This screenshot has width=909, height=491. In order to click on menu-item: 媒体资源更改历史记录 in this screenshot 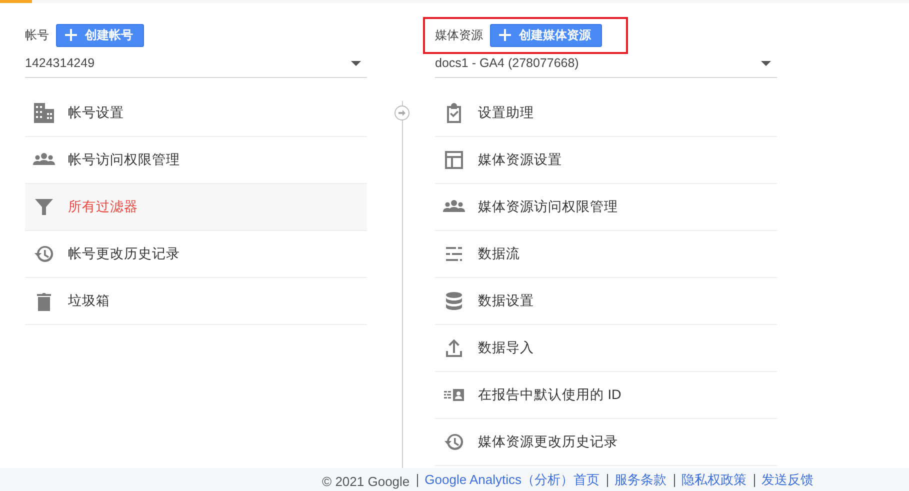, I will do `click(606, 442)`.